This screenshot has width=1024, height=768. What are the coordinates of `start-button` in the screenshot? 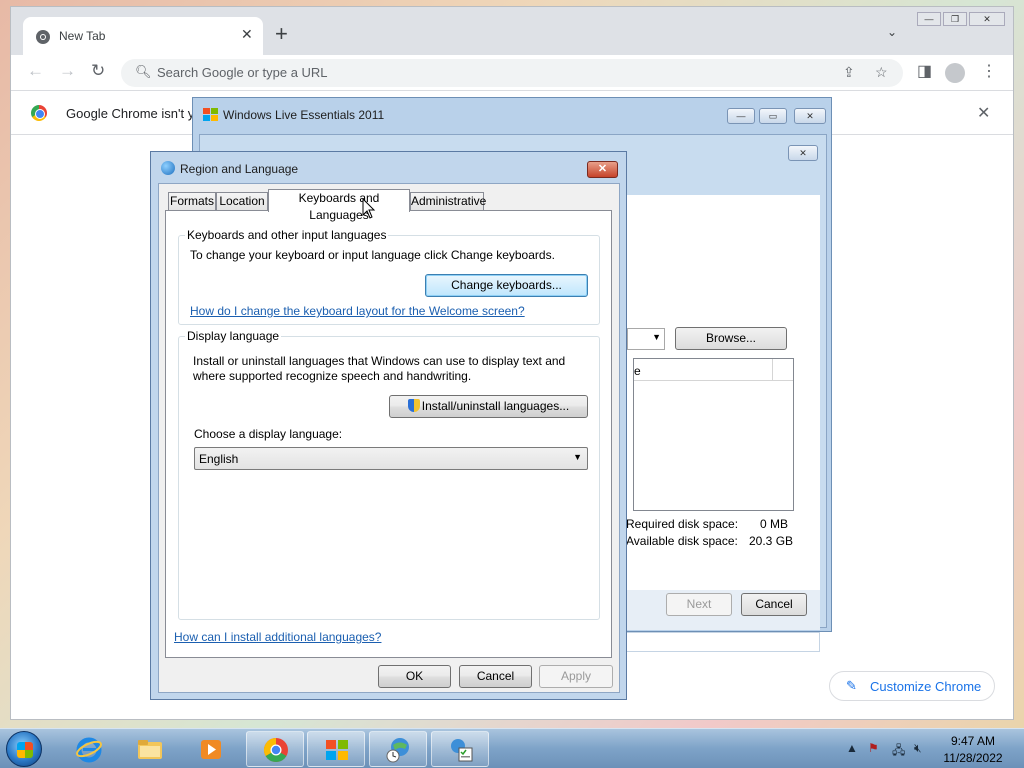 It's located at (24, 749).